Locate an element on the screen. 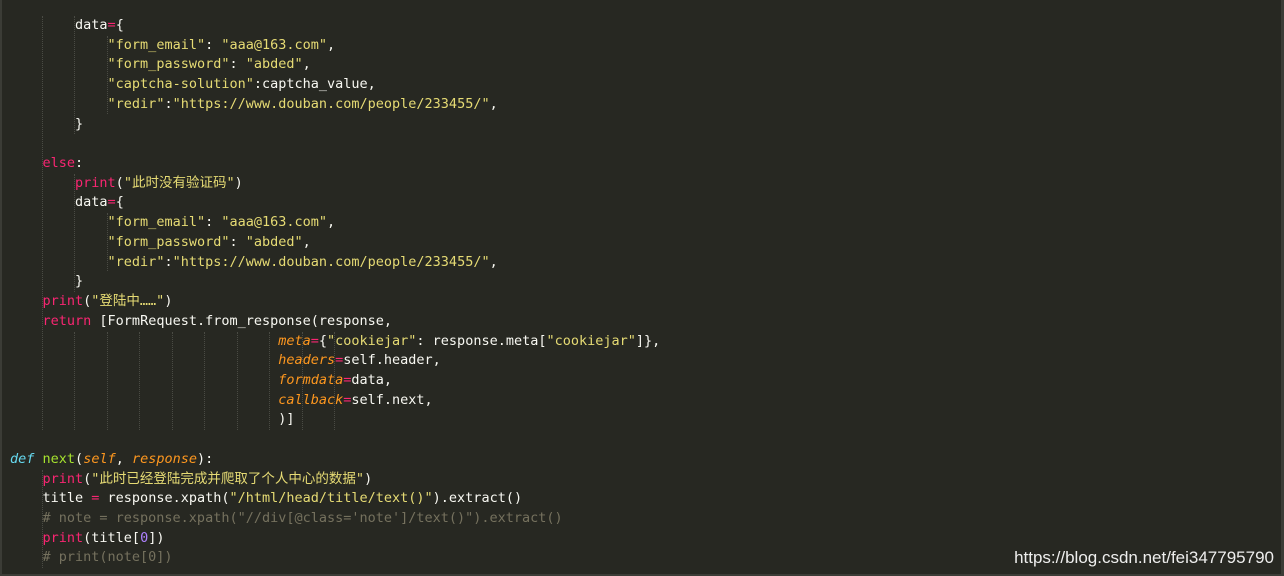  number-token: 0 is located at coordinates (144, 537).